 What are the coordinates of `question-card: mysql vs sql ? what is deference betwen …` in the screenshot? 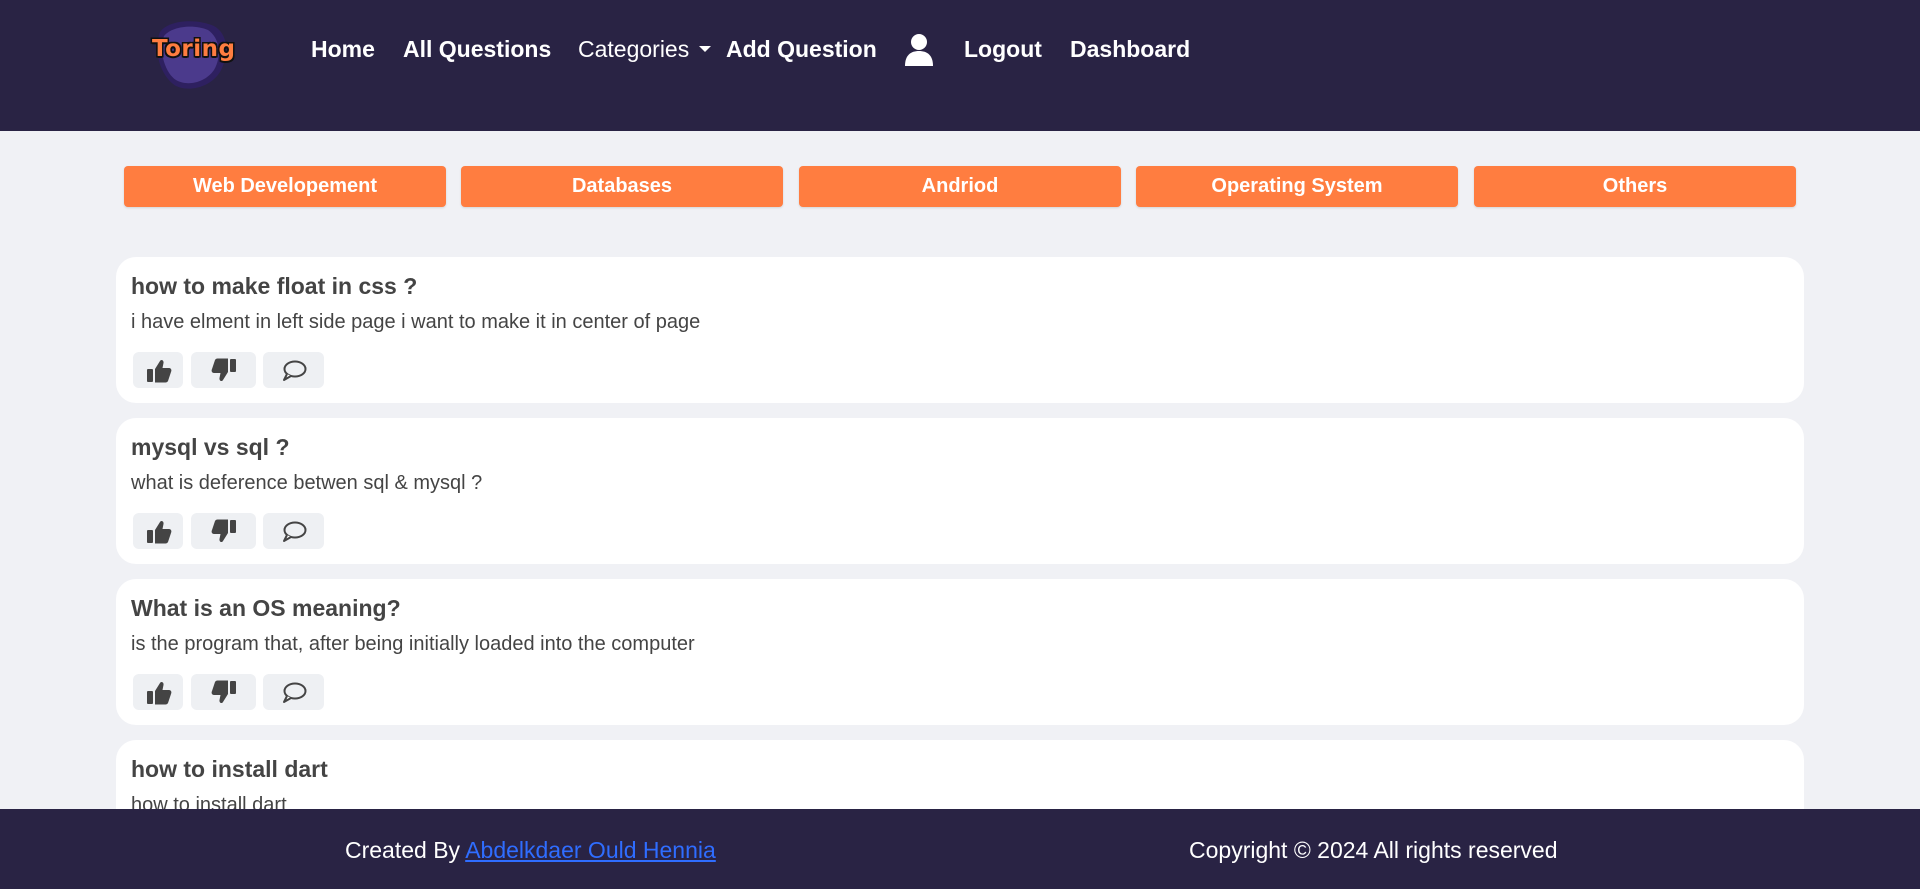 It's located at (960, 491).